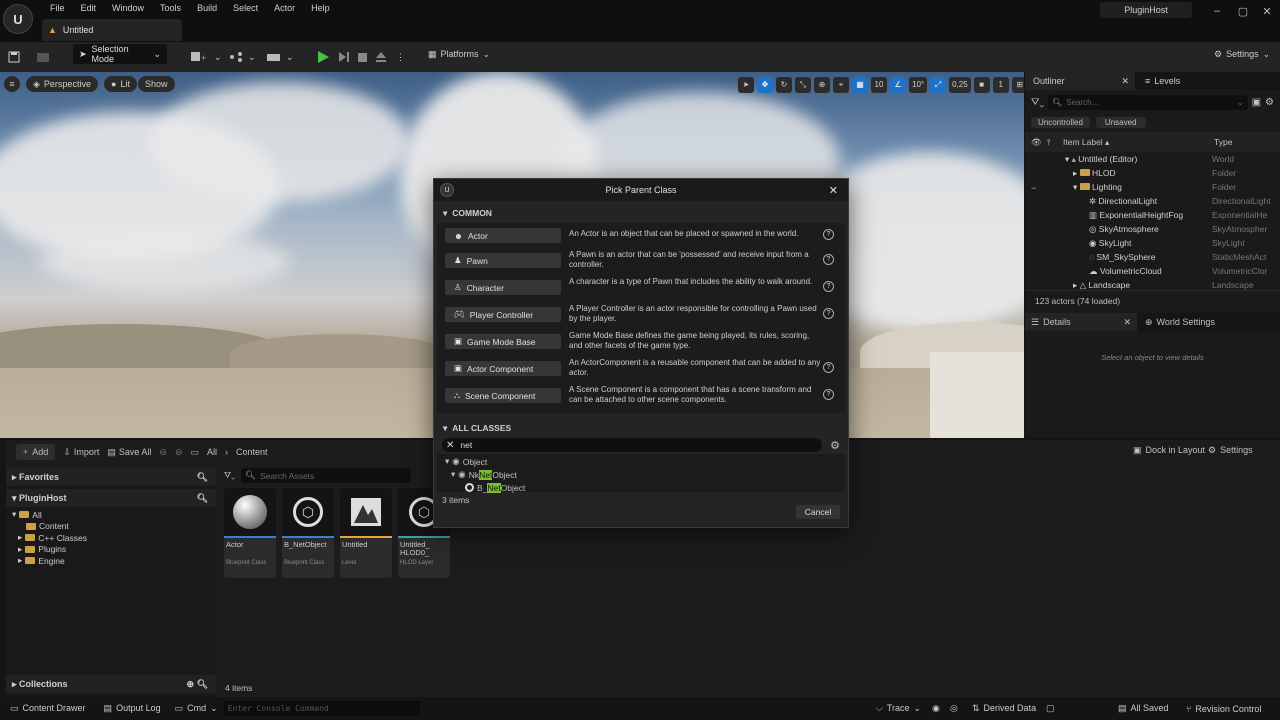  Describe the element at coordinates (252, 452) in the screenshot. I see `breadcrumb-content: Content` at that location.